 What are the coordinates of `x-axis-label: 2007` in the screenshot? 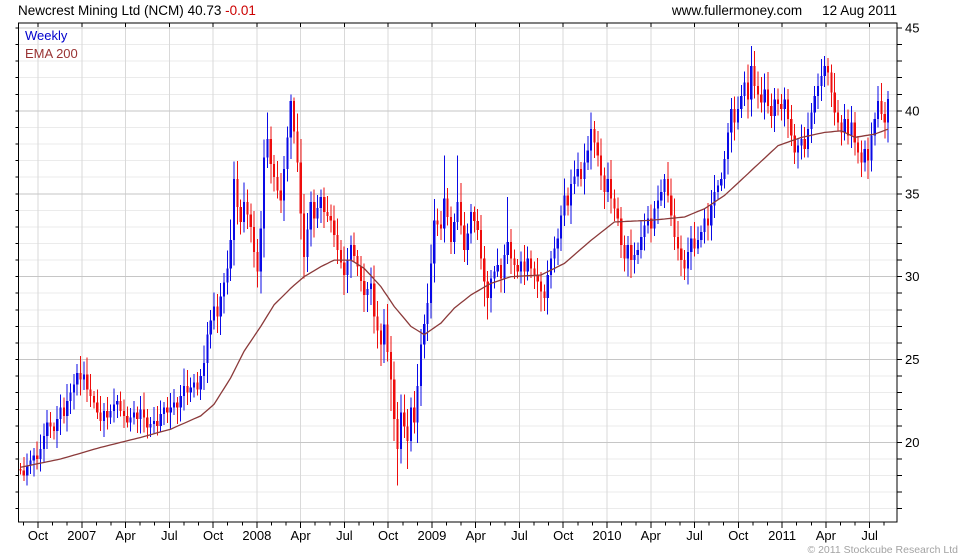 It's located at (81, 535).